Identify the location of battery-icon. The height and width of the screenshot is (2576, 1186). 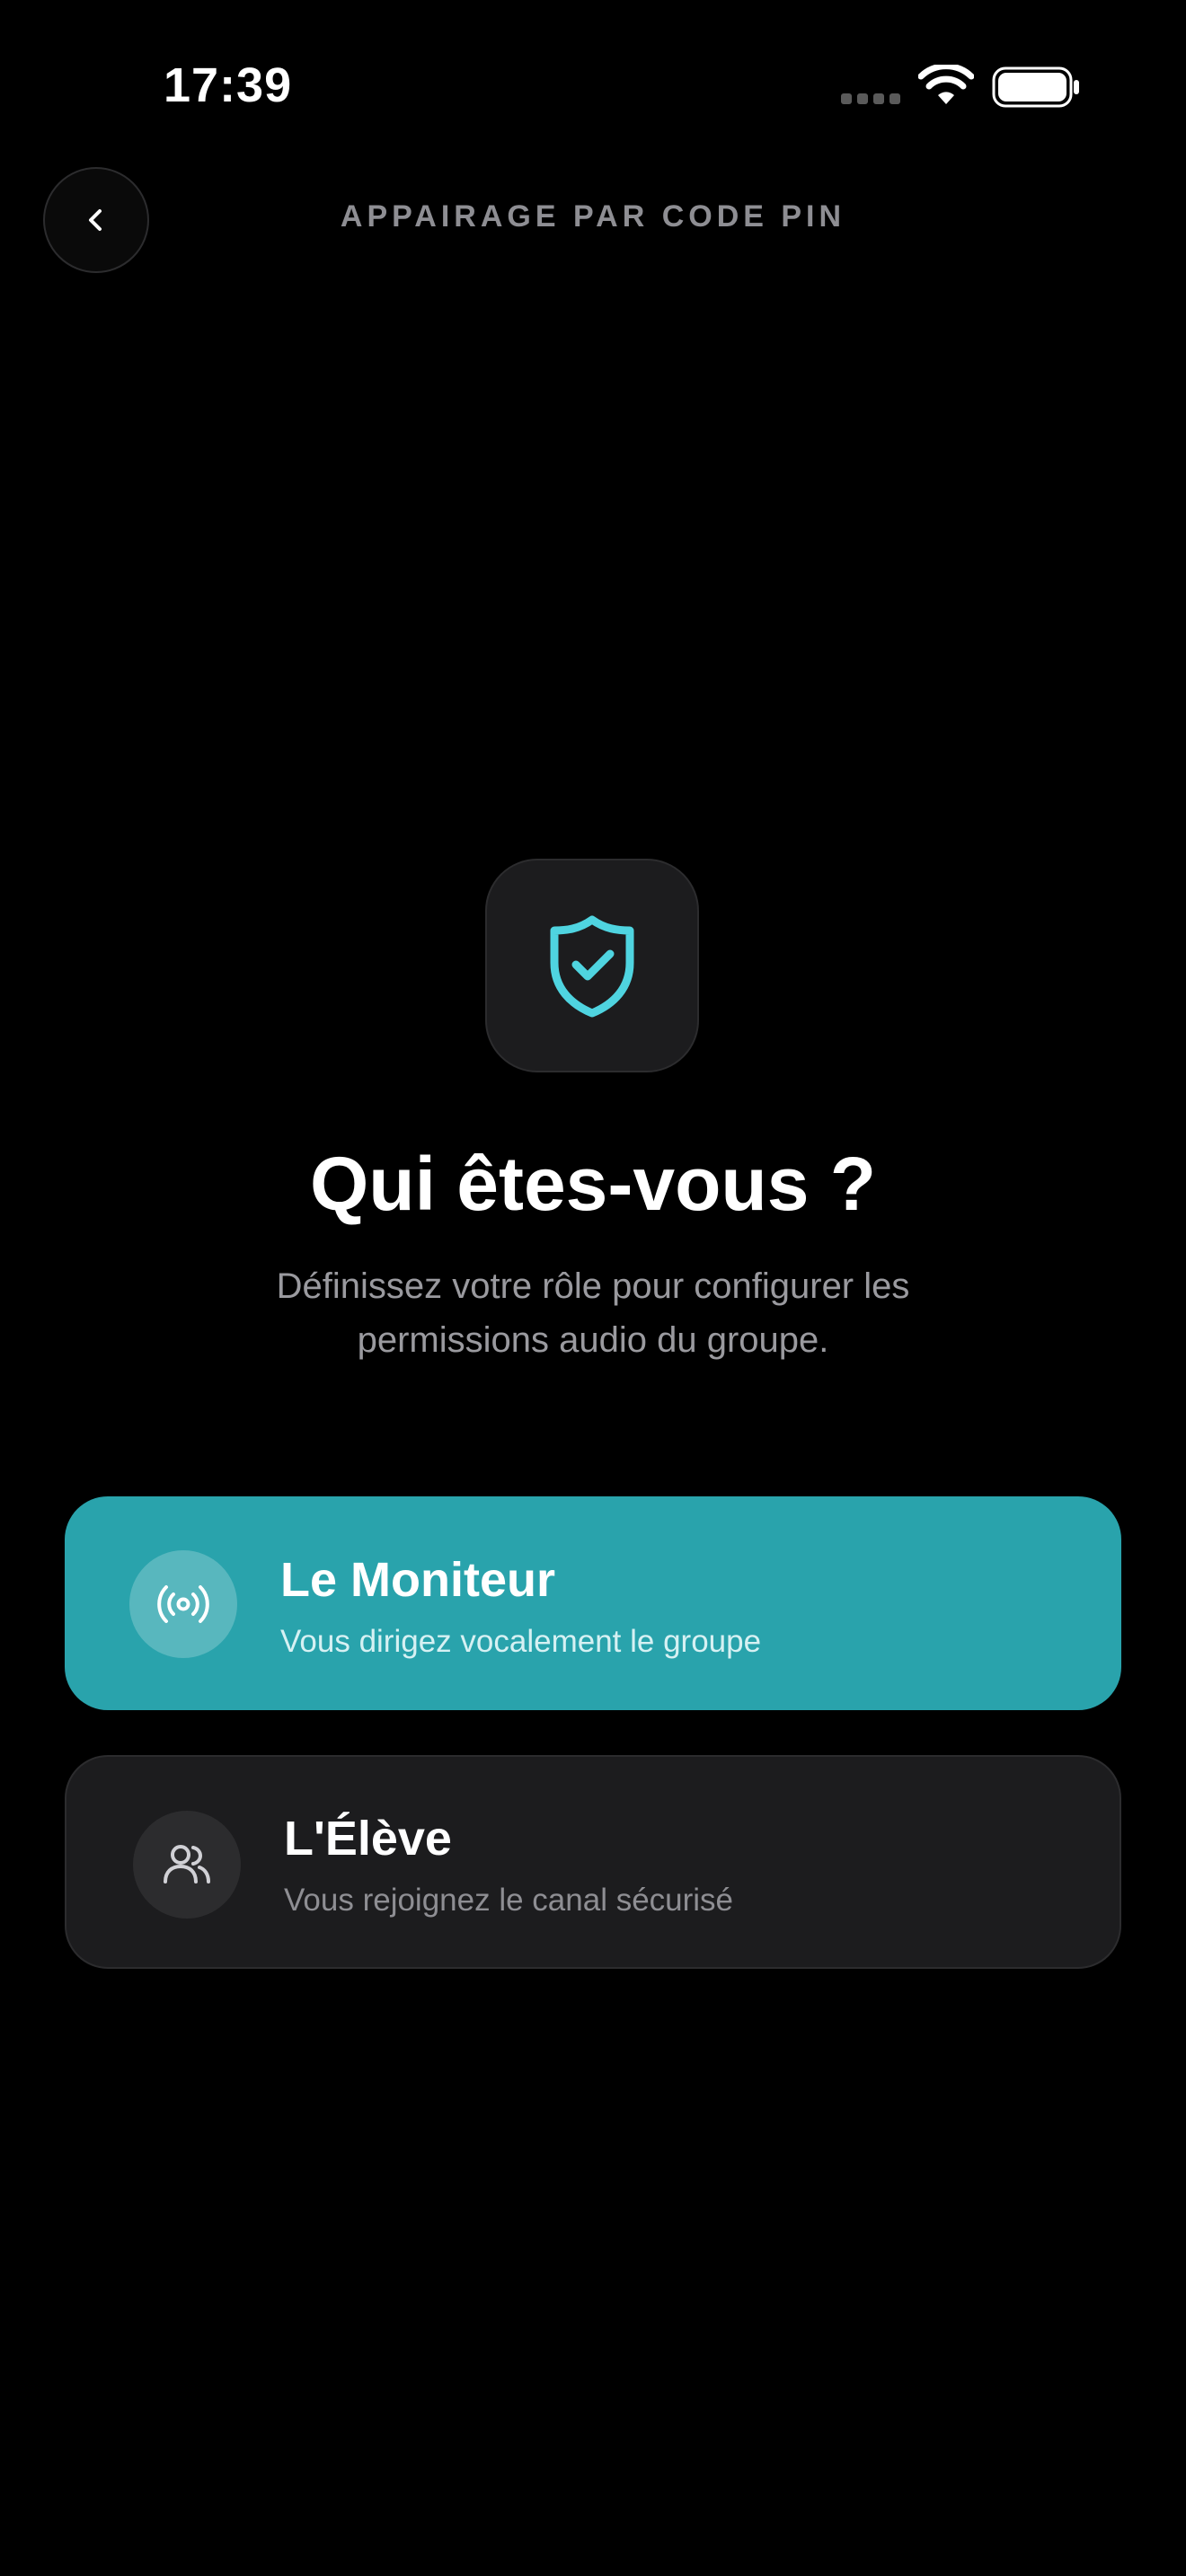
(1035, 87).